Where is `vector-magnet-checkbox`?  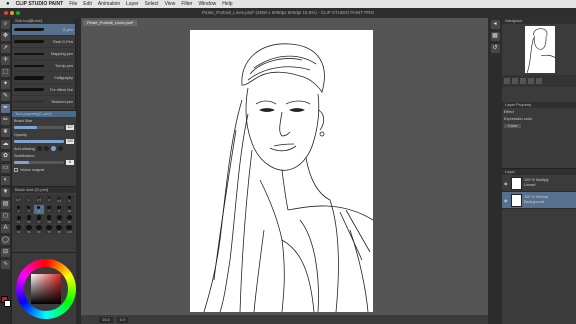
vector-magnet-checkbox is located at coordinates (16, 169).